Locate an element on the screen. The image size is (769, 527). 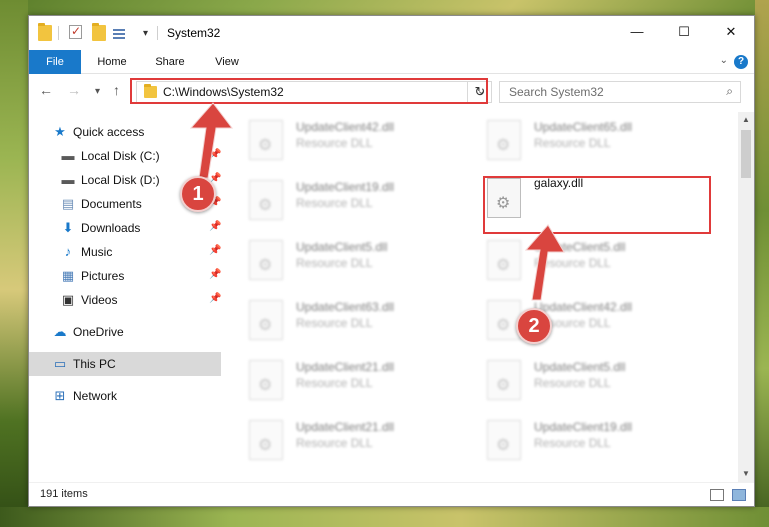
drive-icon: ▬ is located at coordinates (68, 179).